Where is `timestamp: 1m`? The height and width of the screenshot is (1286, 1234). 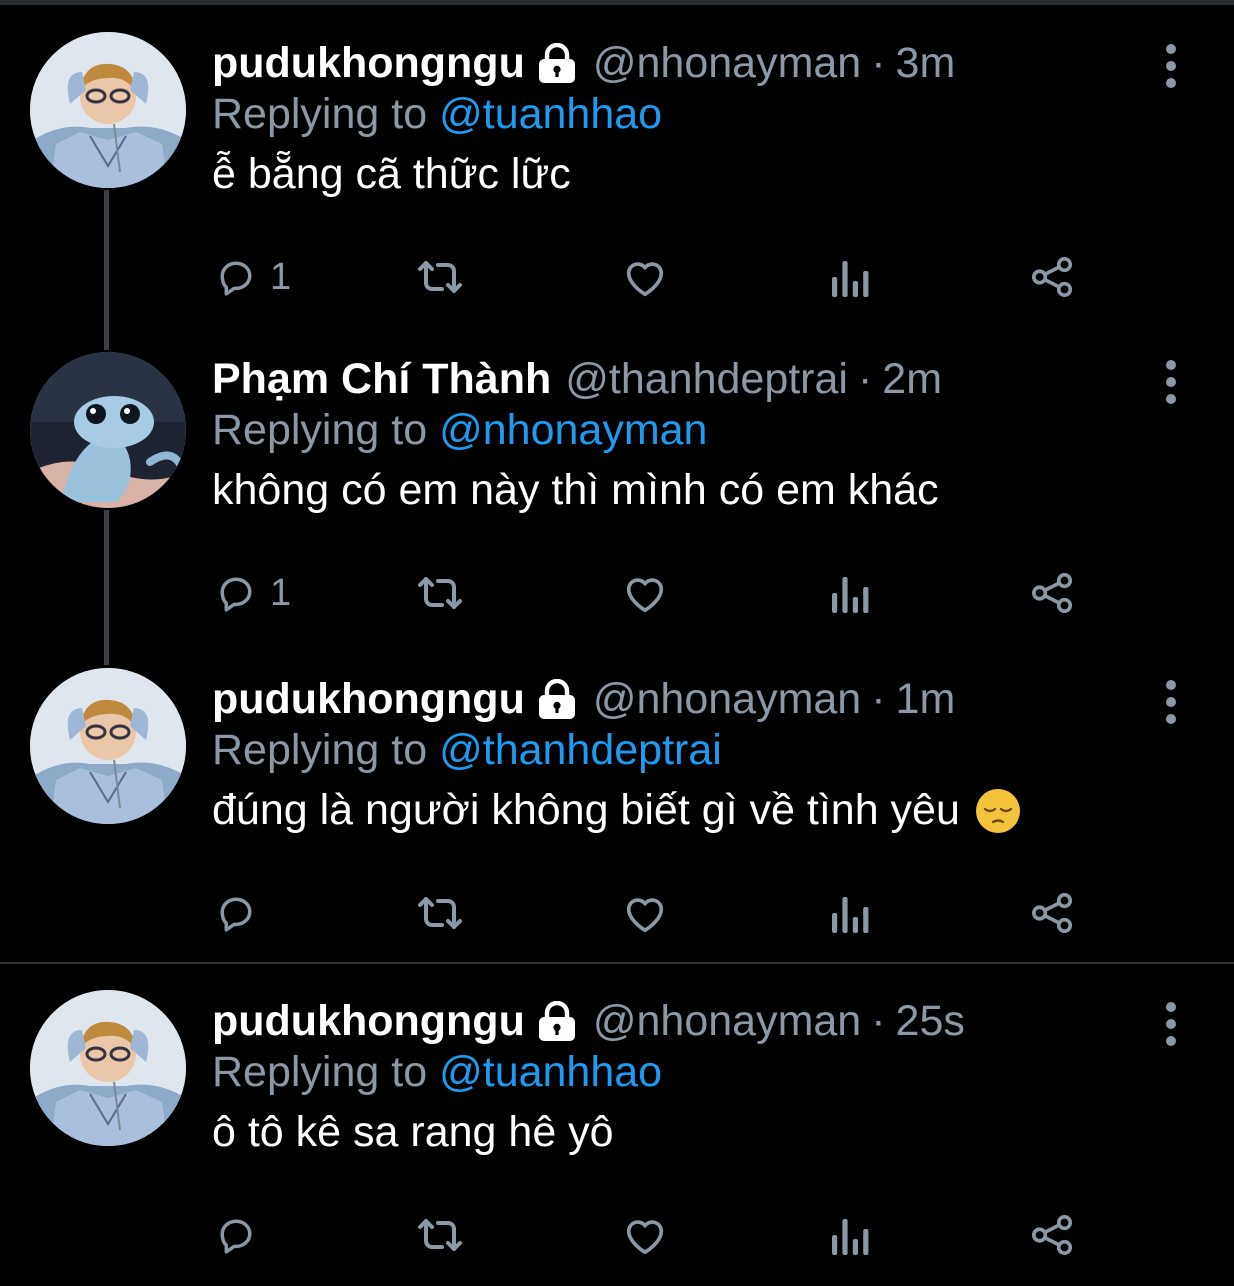
timestamp: 1m is located at coordinates (926, 699).